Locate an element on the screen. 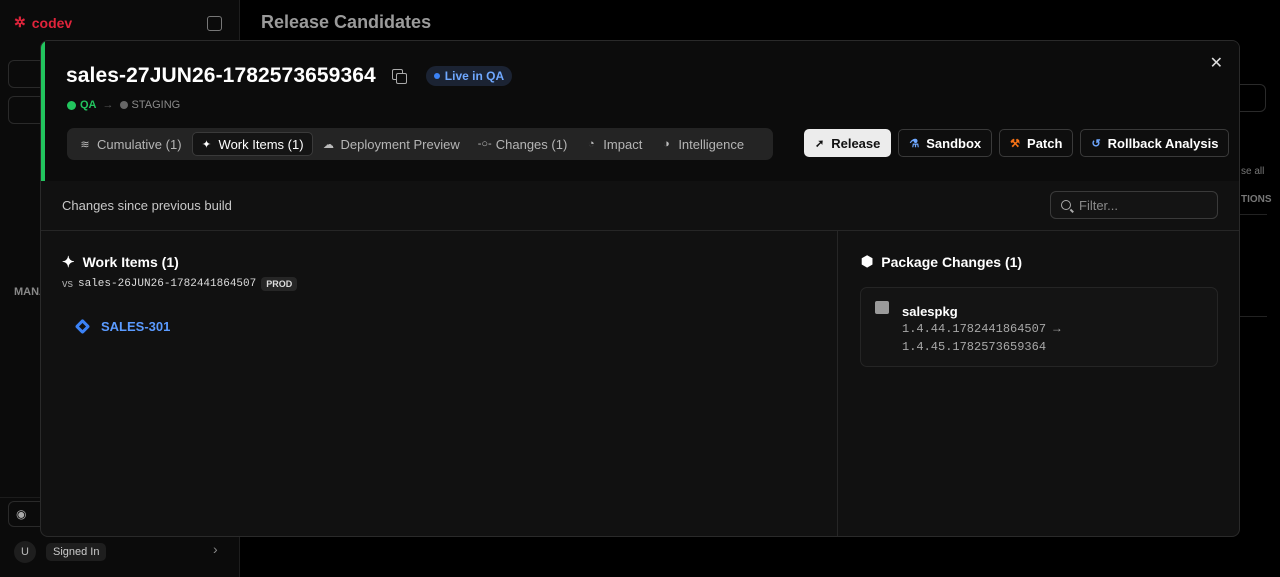 The image size is (1280, 577). env-next: STAGING is located at coordinates (150, 105).